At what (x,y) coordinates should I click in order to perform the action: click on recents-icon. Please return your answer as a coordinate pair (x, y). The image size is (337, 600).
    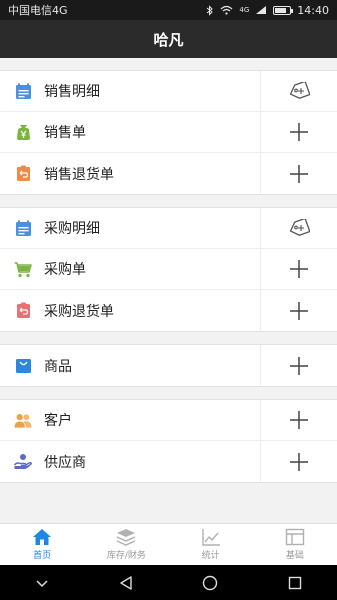
    Looking at the image, I should click on (295, 583).